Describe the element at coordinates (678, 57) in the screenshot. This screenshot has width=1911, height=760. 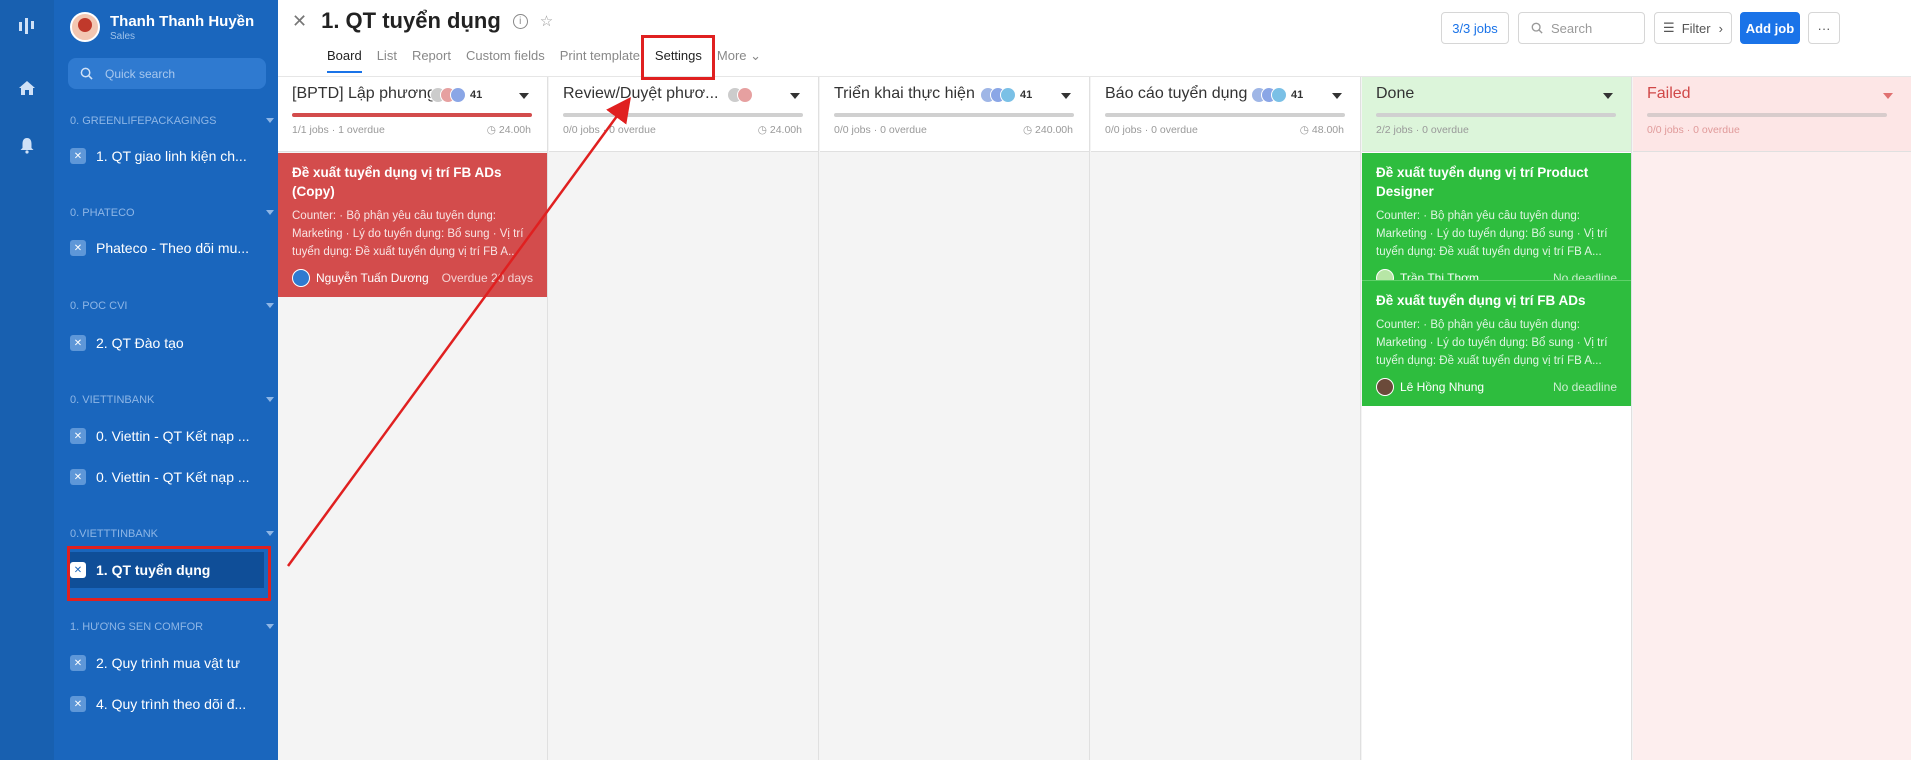
I see `annotation-highlight-settings` at that location.